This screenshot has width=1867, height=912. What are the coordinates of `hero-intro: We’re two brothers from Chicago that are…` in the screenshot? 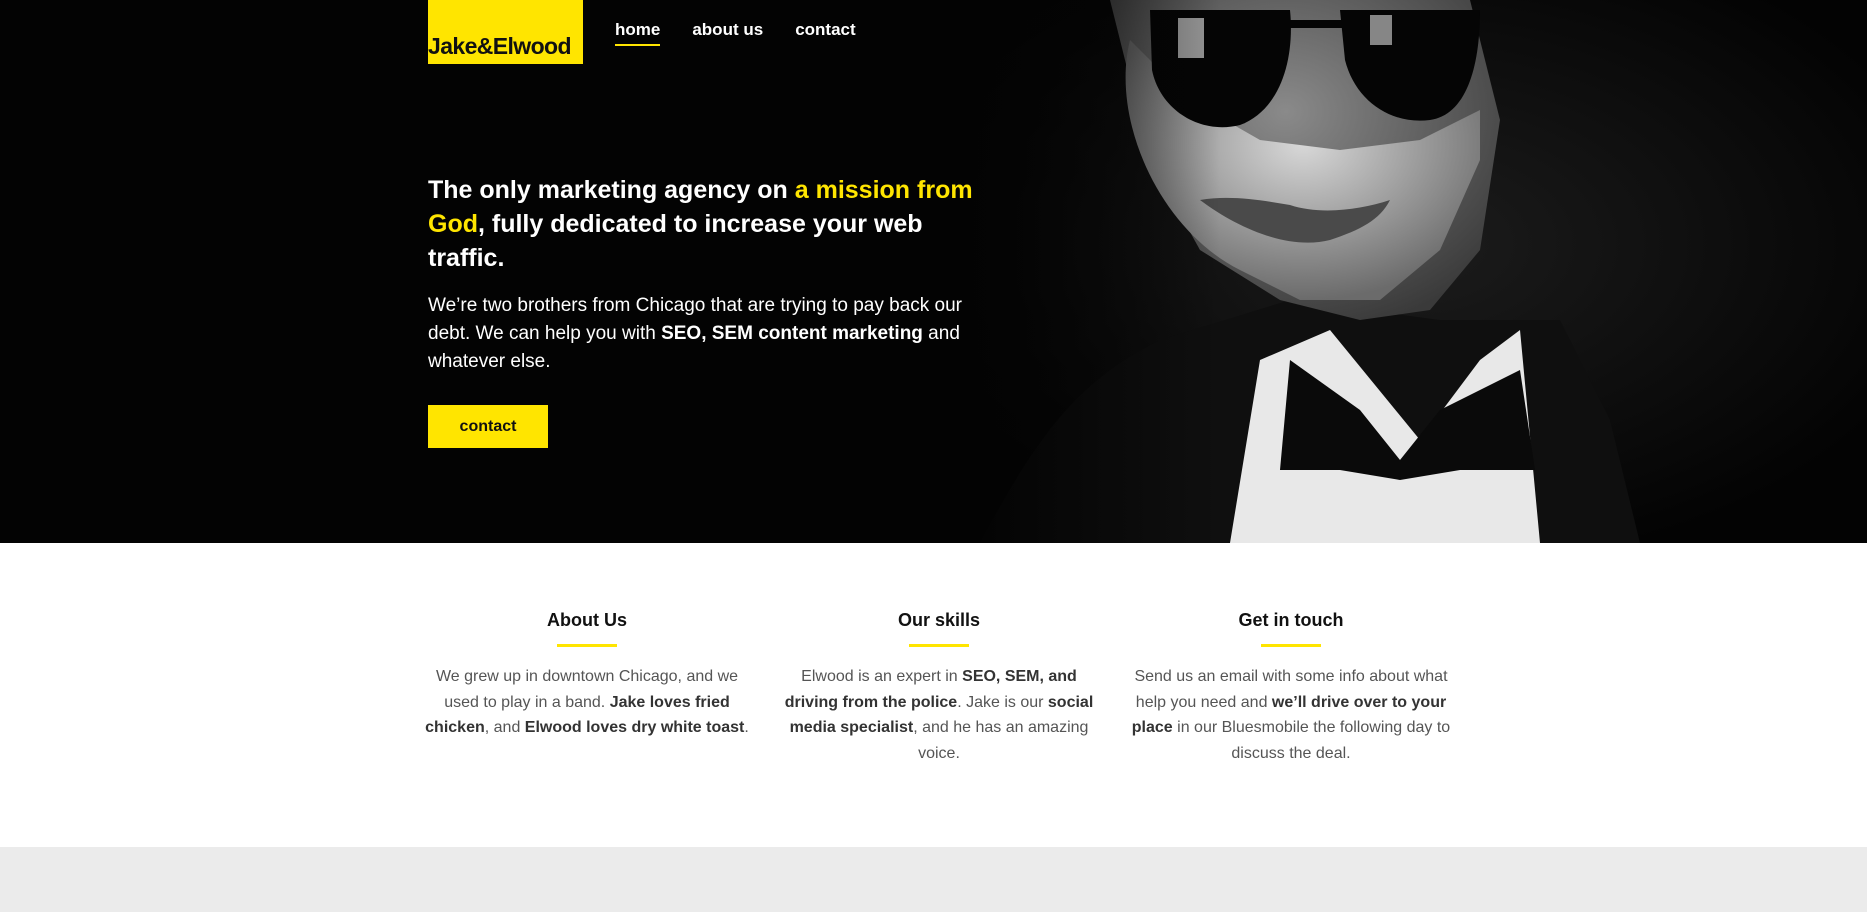 It's located at (698, 334).